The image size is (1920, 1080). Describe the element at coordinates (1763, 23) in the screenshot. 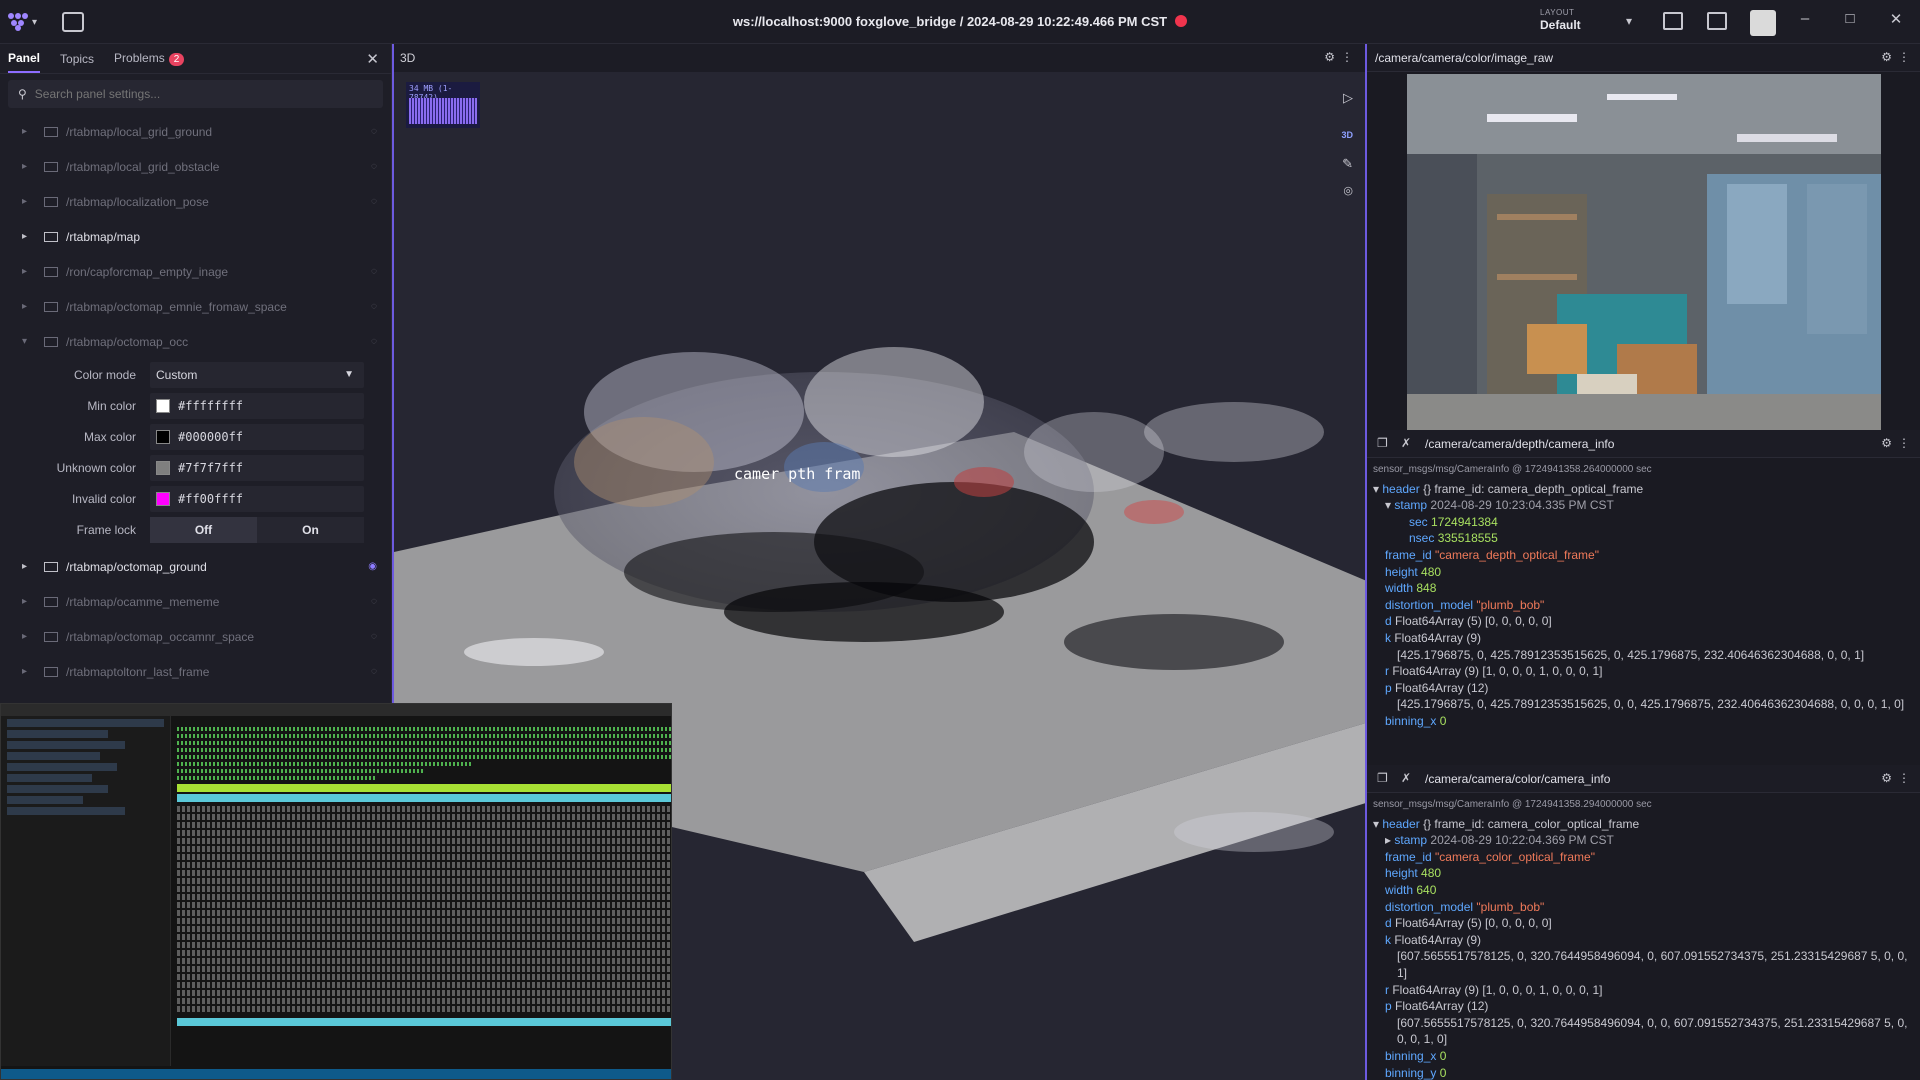

I see `avatar` at that location.